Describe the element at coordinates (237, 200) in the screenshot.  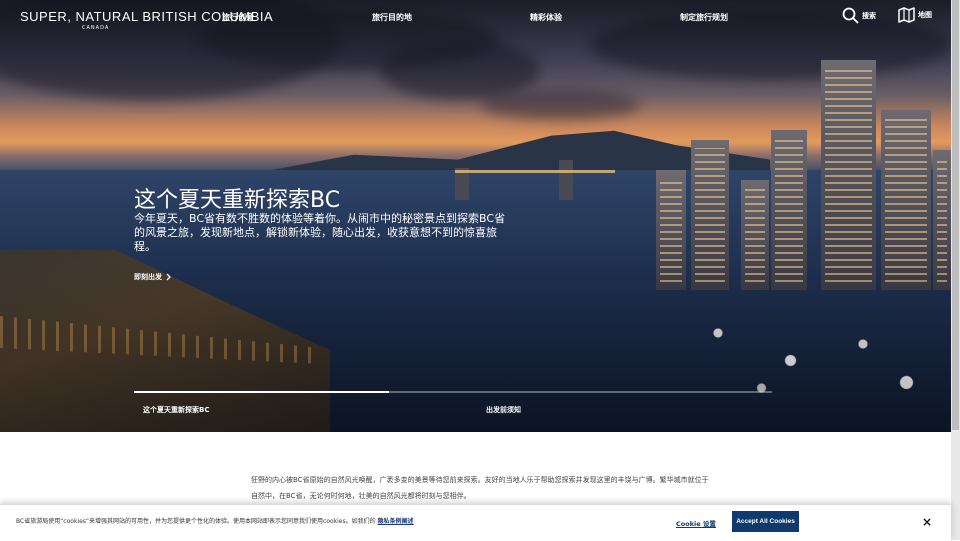
I see `hero-title: 这个夏天重新探索BC` at that location.